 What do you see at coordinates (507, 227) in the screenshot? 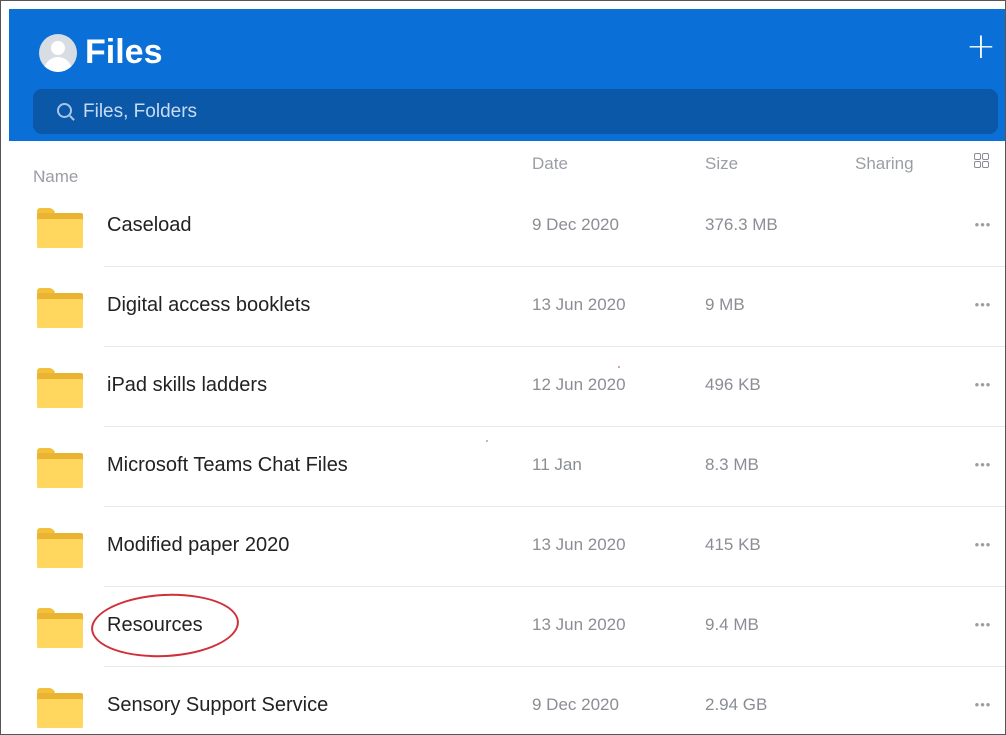
I see `list-item: Caseload 9 Dec 2020 376.3 MB •••` at bounding box center [507, 227].